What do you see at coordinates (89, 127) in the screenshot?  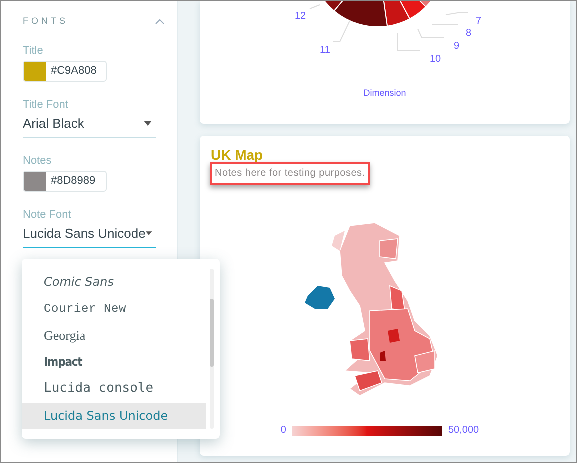 I see `font-select: Arial Black` at bounding box center [89, 127].